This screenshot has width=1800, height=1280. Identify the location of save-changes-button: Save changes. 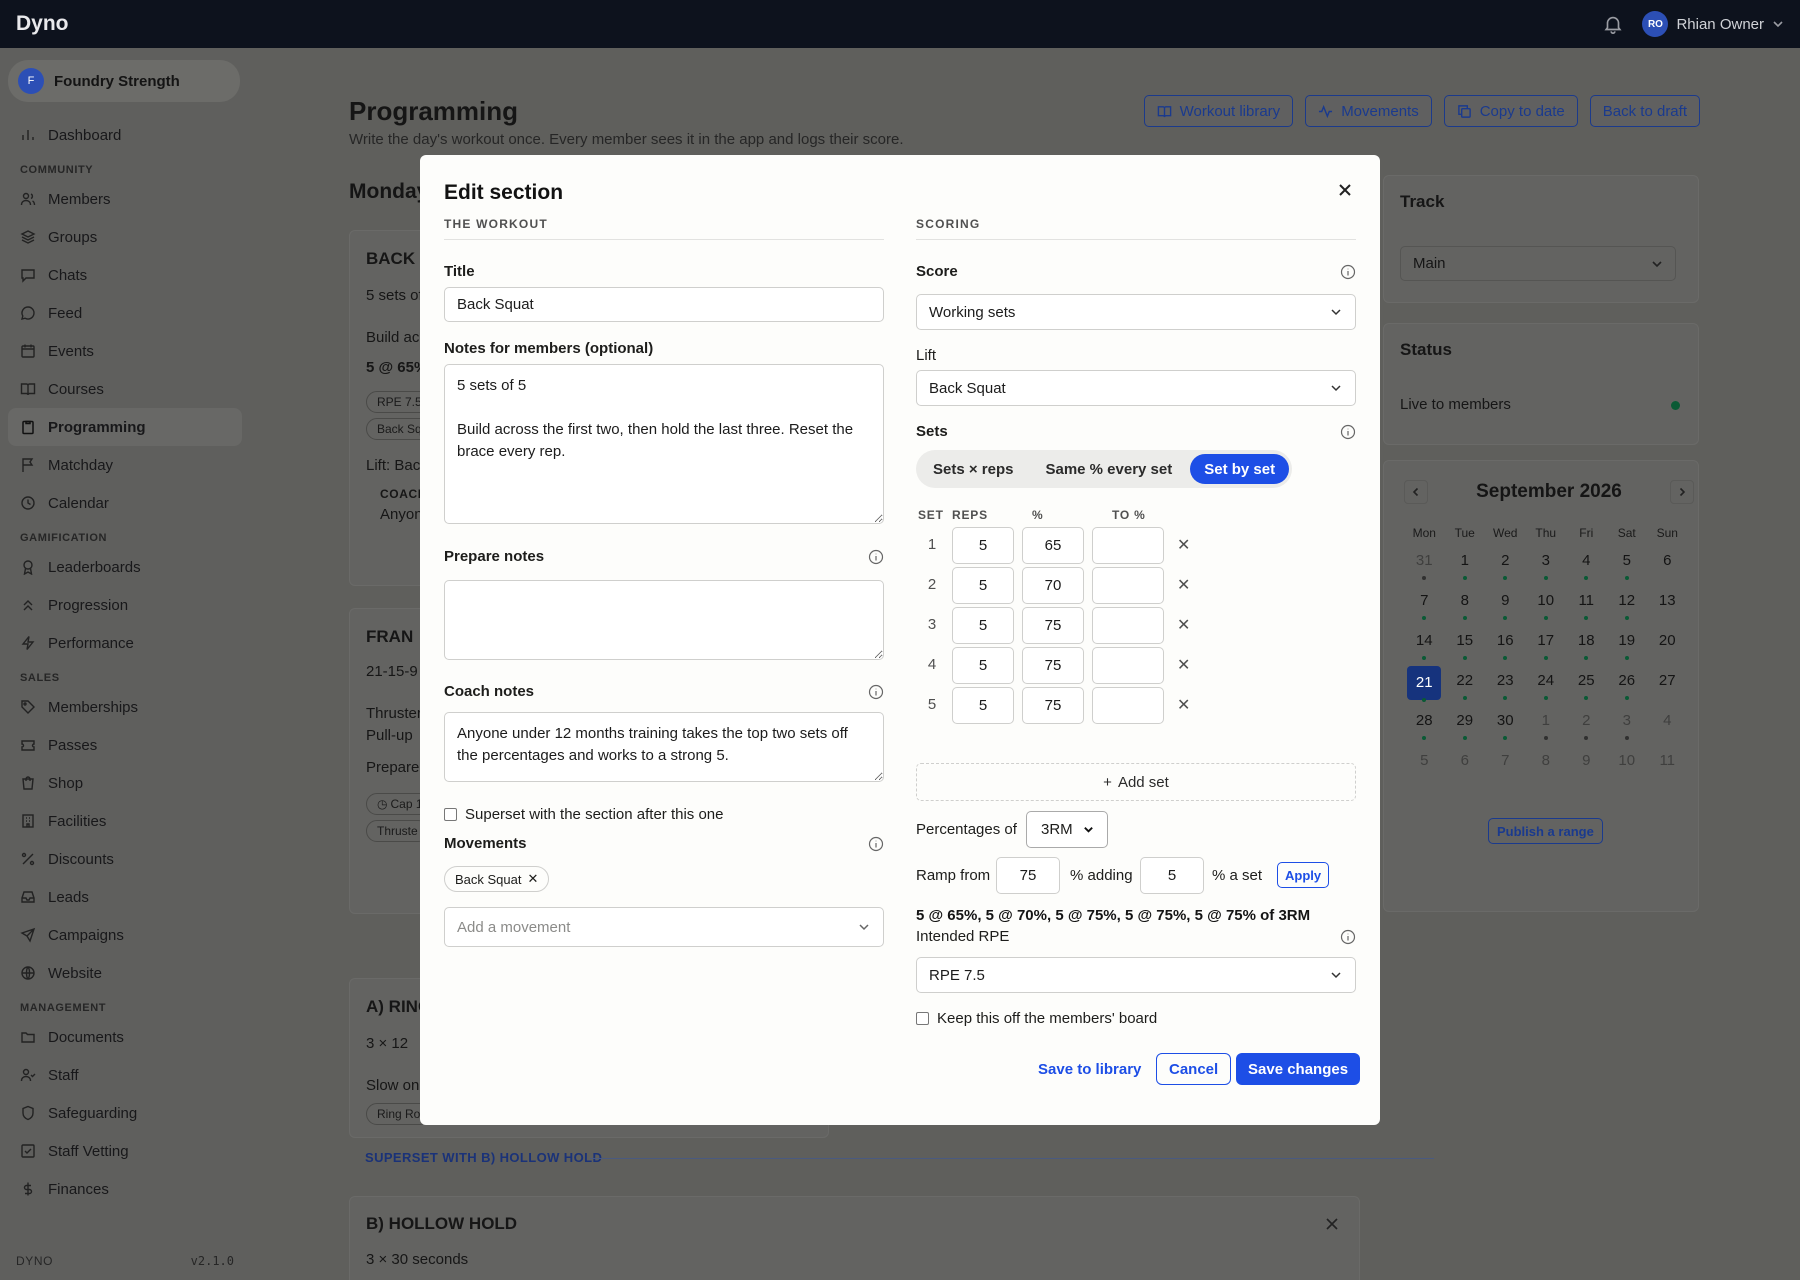
(1298, 1069).